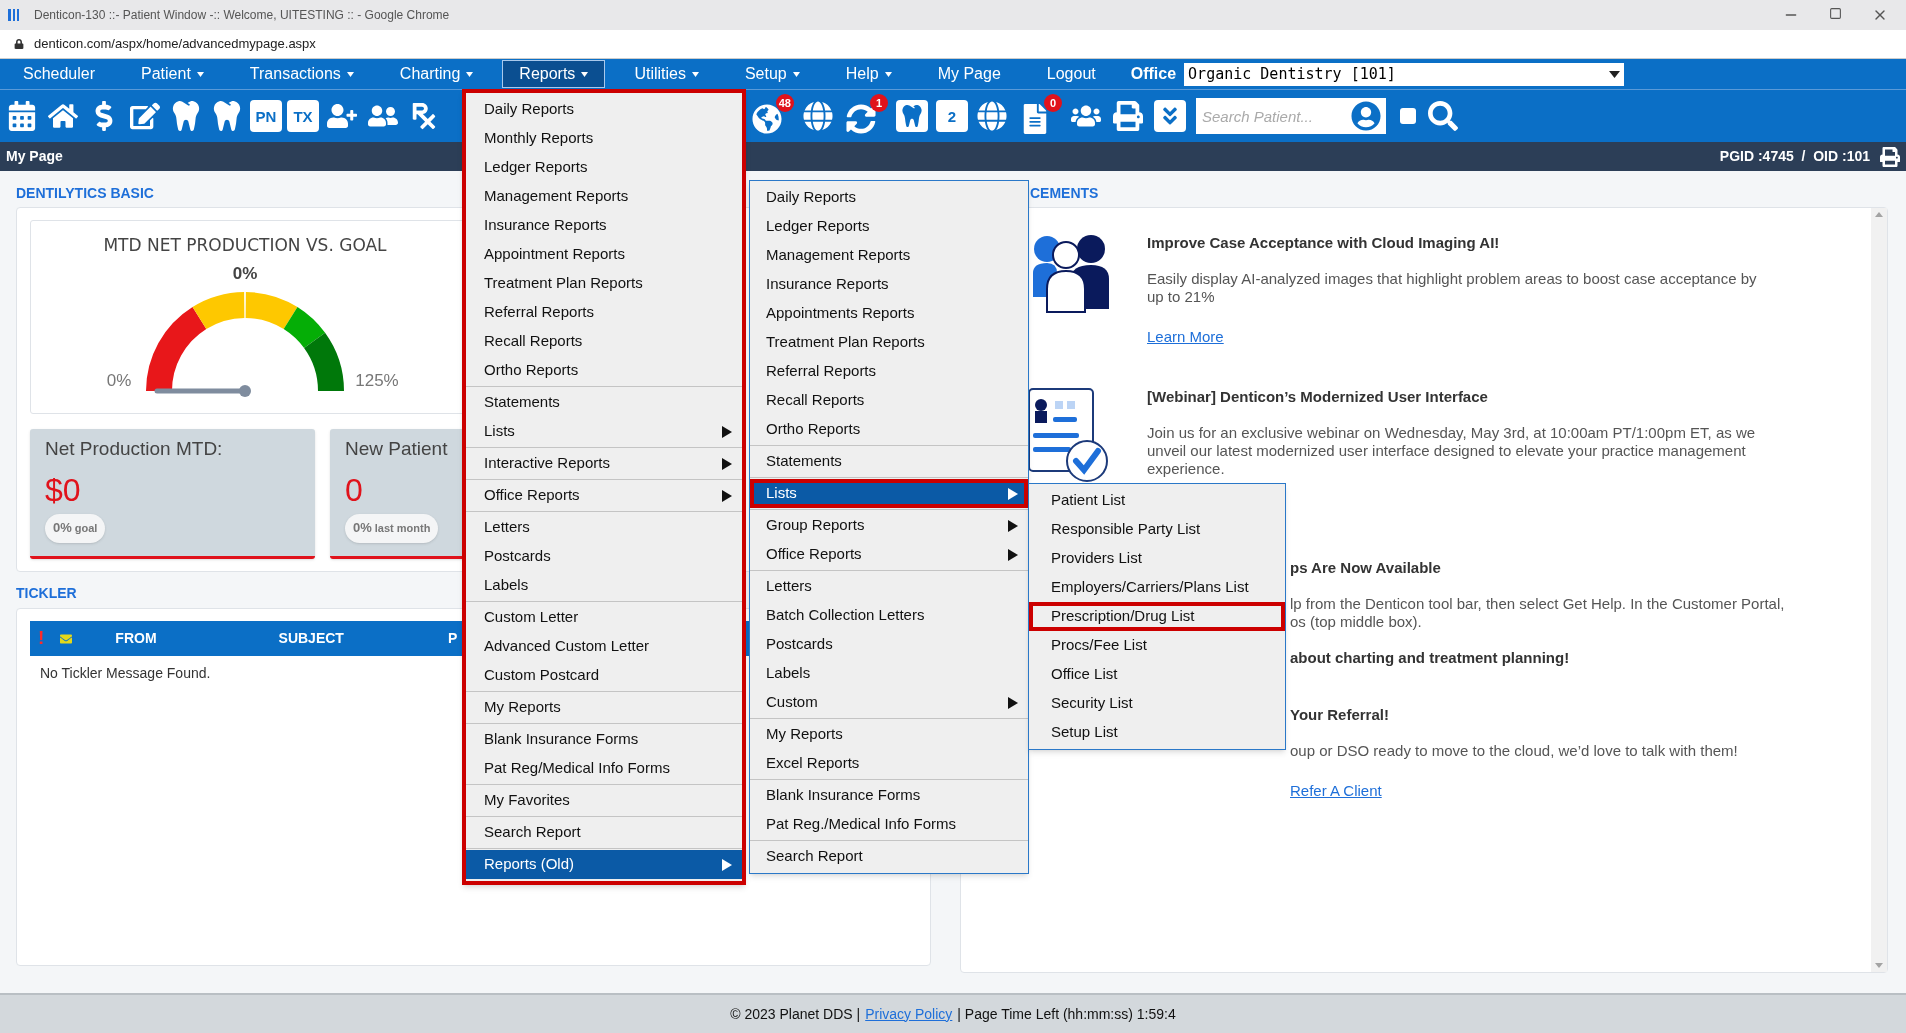 This screenshot has height=1033, width=1906. I want to click on menu-item: Interactive Reports, so click(604, 463).